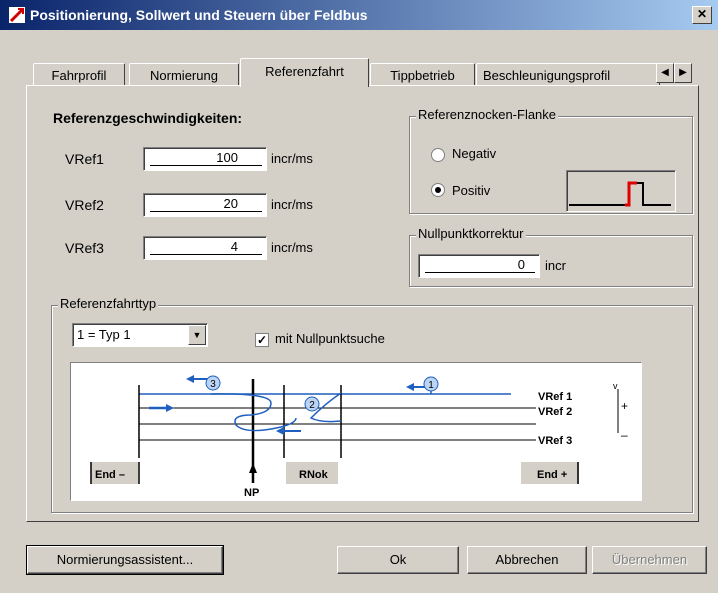 Image resolution: width=718 pixels, height=593 pixels. What do you see at coordinates (702, 15) in the screenshot?
I see `close-icon: ✕` at bounding box center [702, 15].